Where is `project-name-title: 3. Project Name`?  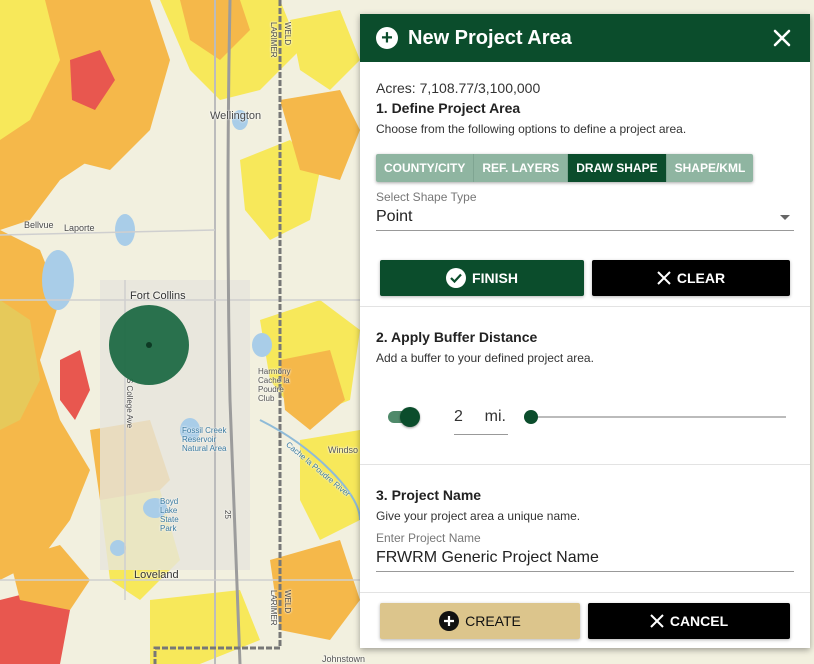
project-name-title: 3. Project Name is located at coordinates (429, 495).